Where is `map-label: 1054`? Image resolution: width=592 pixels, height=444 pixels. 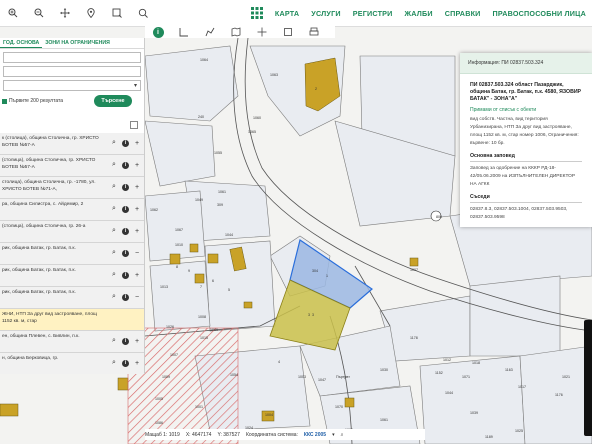
map-label: 1054 is located at coordinates (234, 375).